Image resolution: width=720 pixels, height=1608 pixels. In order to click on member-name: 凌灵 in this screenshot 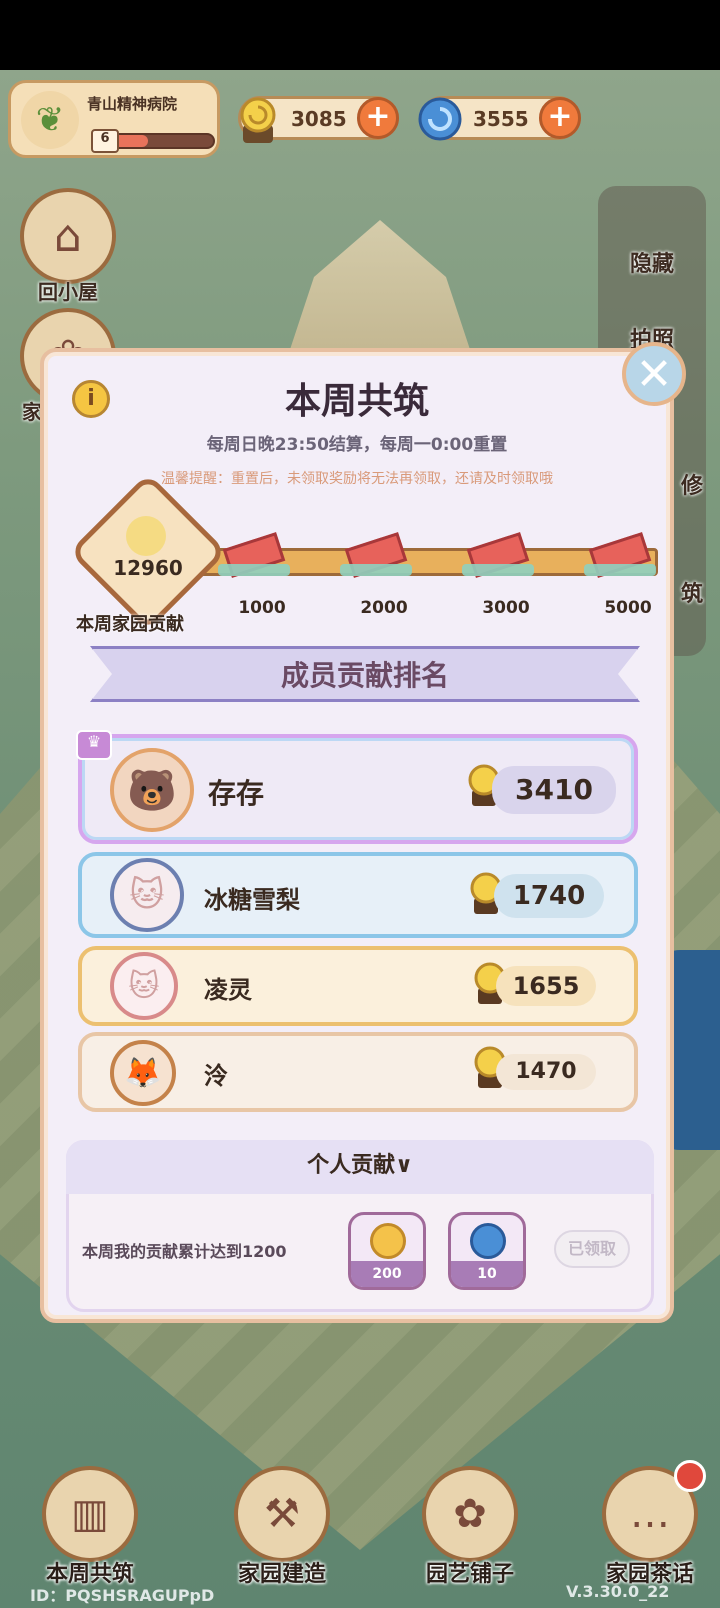, I will do `click(228, 990)`.